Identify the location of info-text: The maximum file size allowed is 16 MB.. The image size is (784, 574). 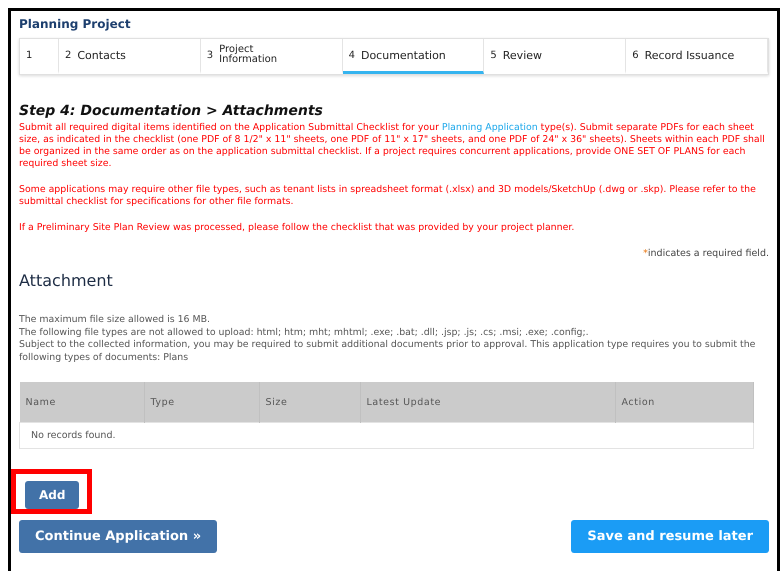
(115, 320).